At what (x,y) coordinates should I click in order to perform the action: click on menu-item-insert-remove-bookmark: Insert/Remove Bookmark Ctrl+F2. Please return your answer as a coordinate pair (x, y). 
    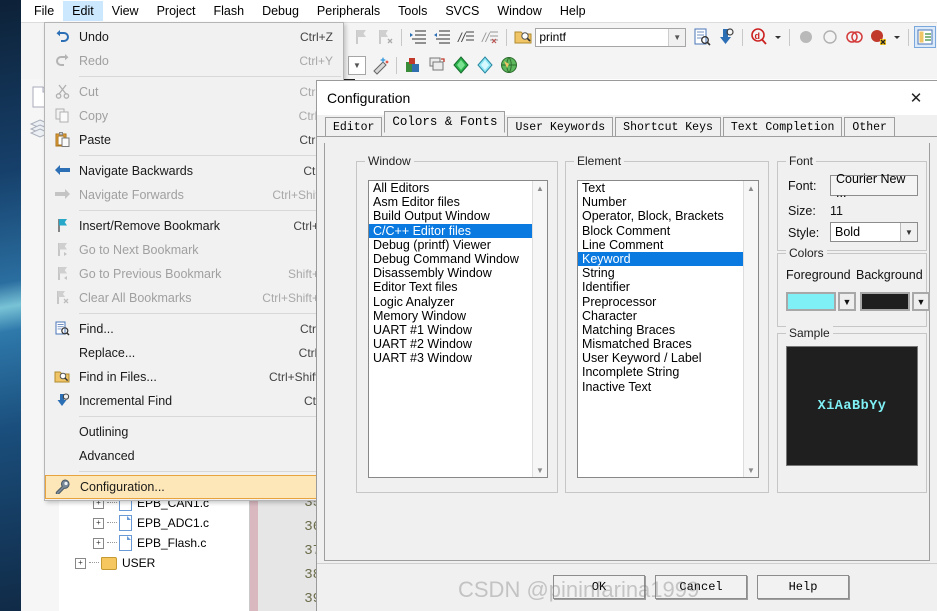
    Looking at the image, I should click on (194, 226).